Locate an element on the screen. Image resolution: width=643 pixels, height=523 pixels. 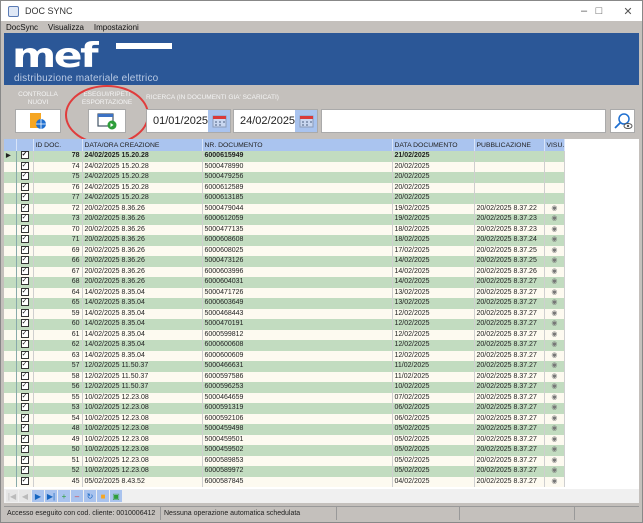
column-header: VISU. is located at coordinates (555, 145).